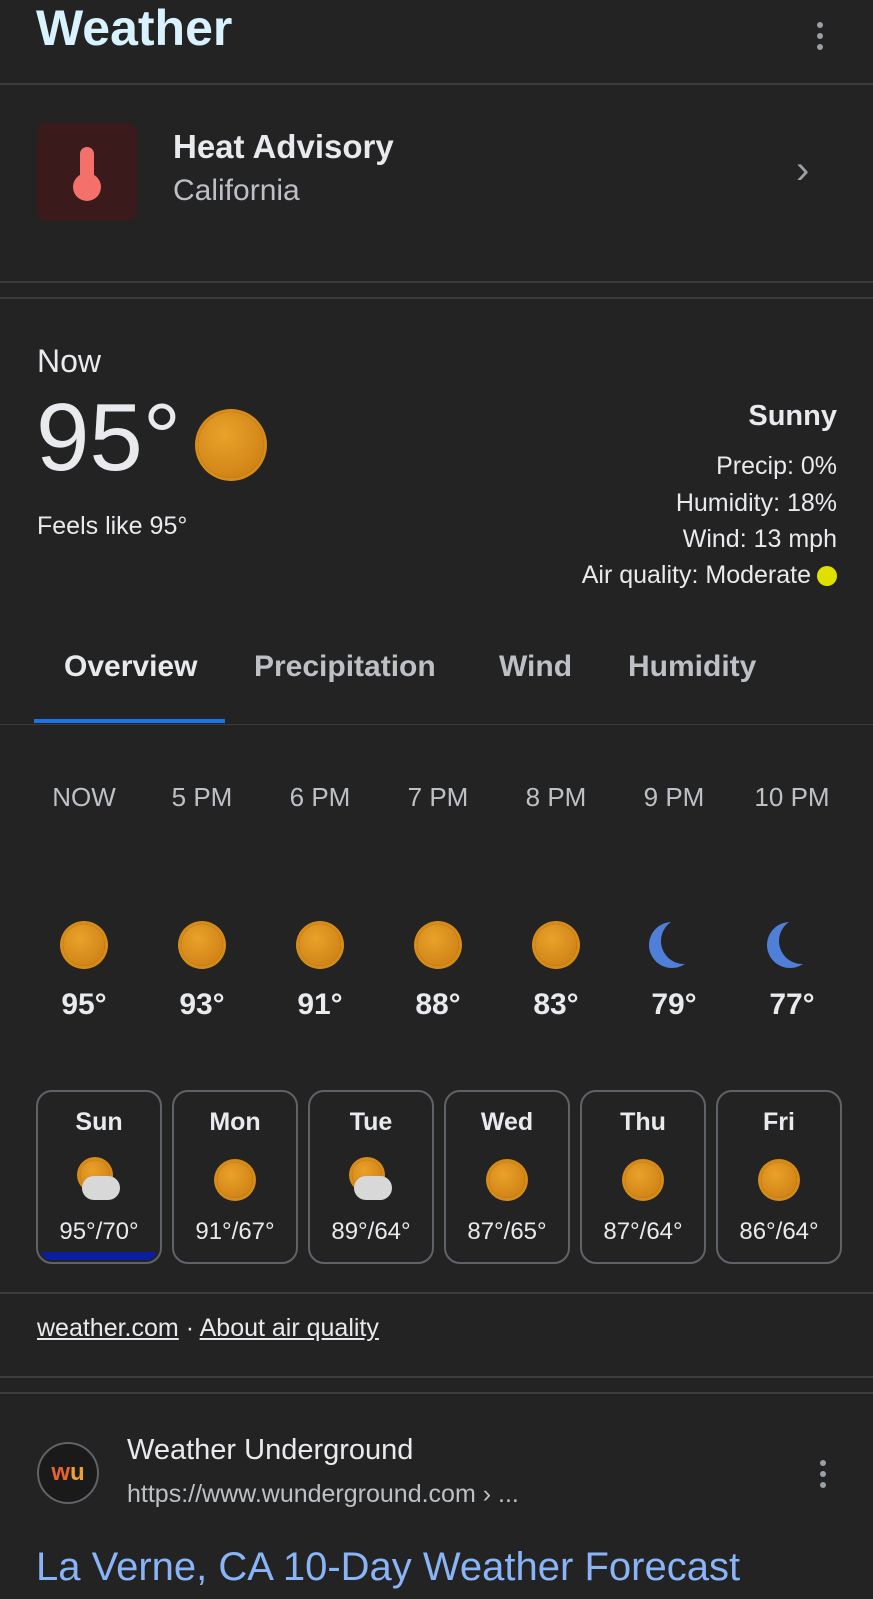  Describe the element at coordinates (320, 797) in the screenshot. I see `hour-label: 6 PM` at that location.